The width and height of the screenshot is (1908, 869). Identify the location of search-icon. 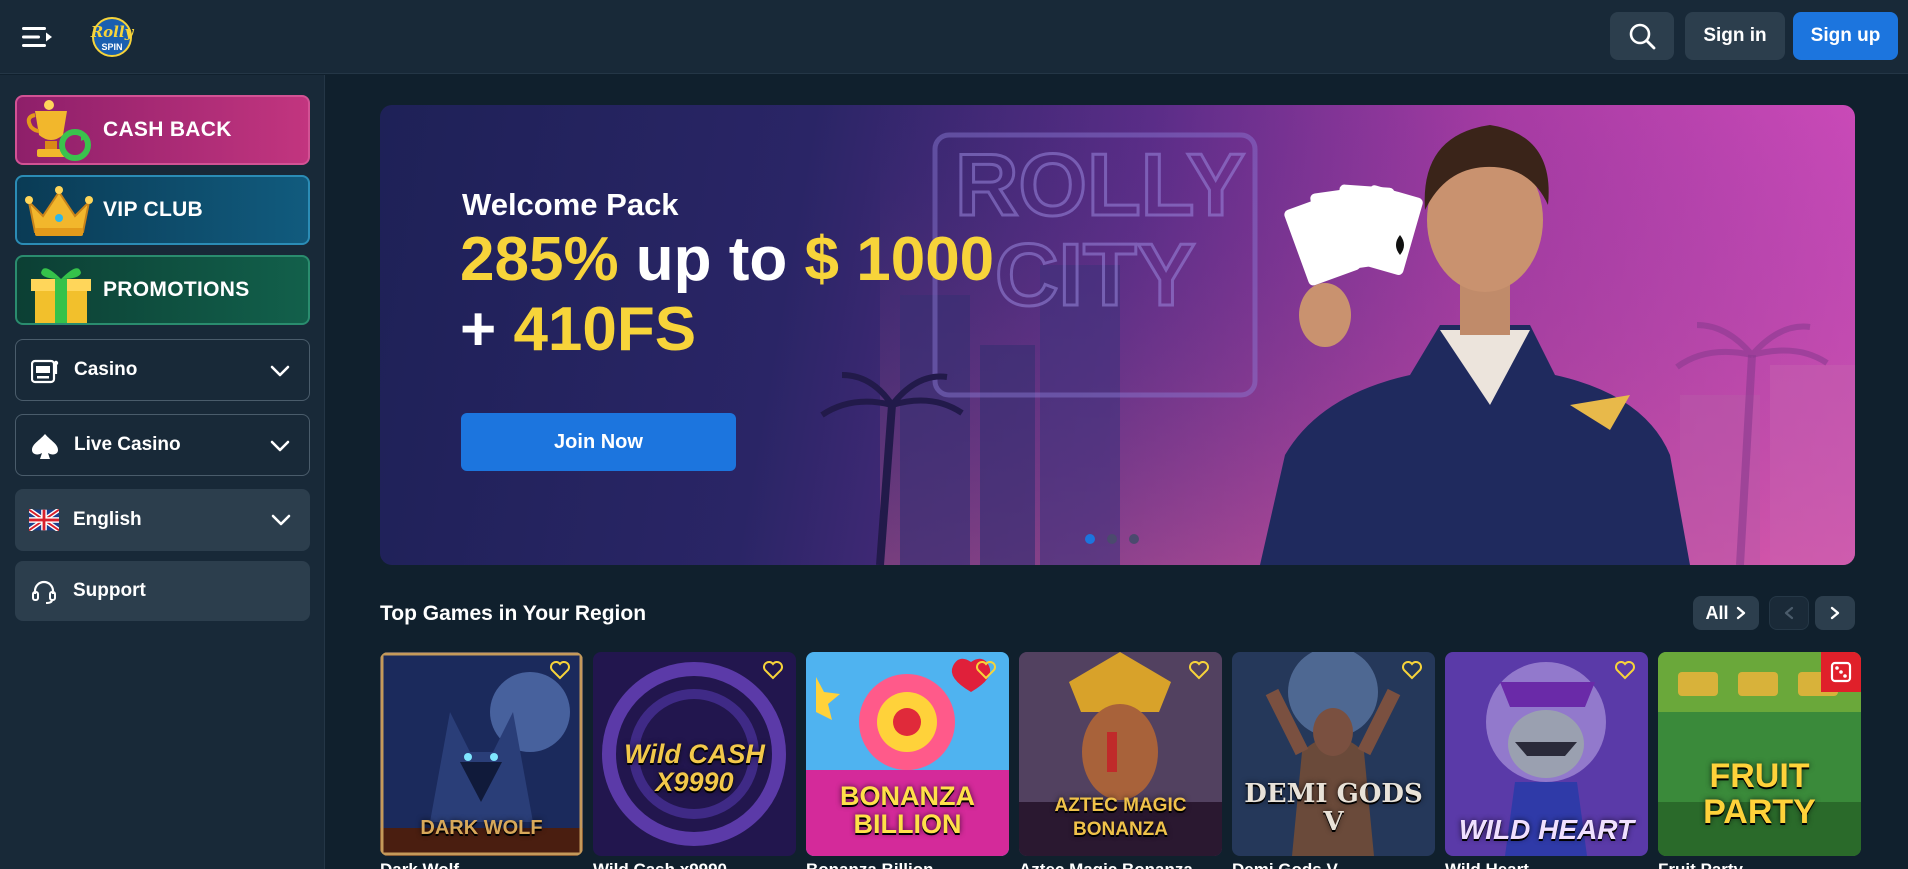
(1642, 36).